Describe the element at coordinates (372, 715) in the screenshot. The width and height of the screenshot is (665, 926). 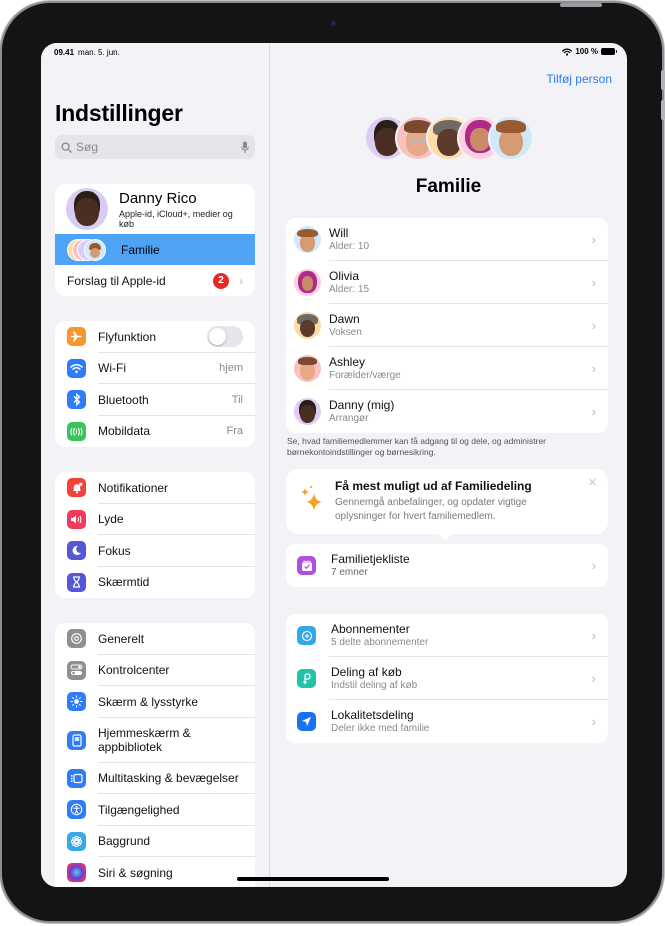
I see `sharing-title: Lokalitetsdeling` at that location.